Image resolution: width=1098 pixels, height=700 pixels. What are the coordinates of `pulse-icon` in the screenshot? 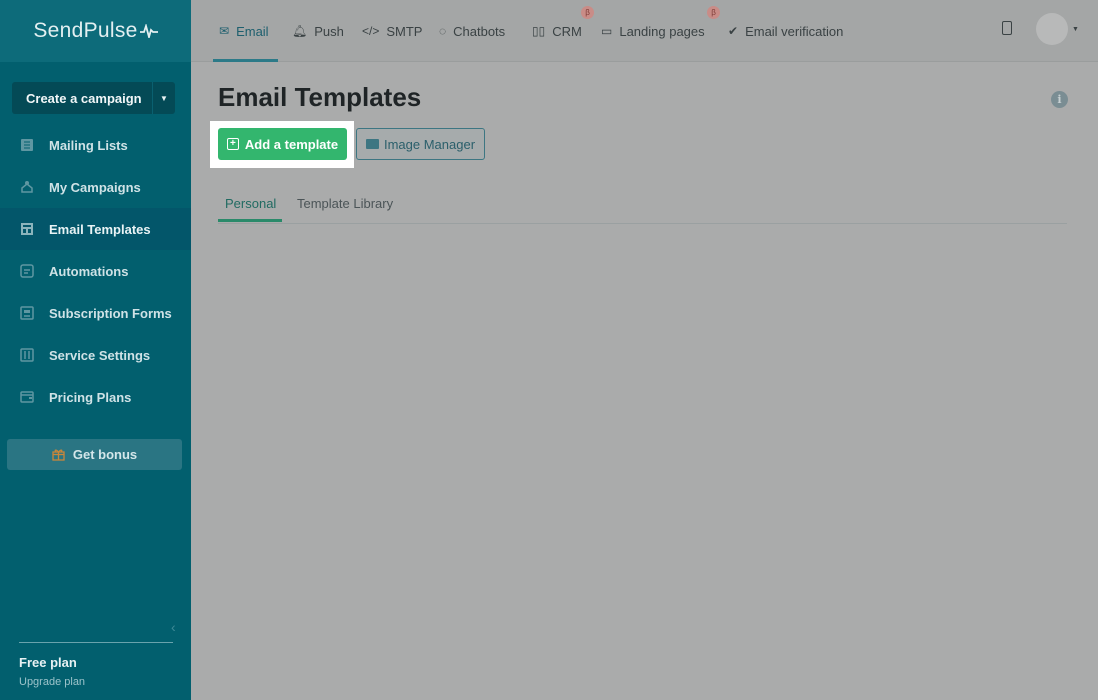 It's located at (148, 31).